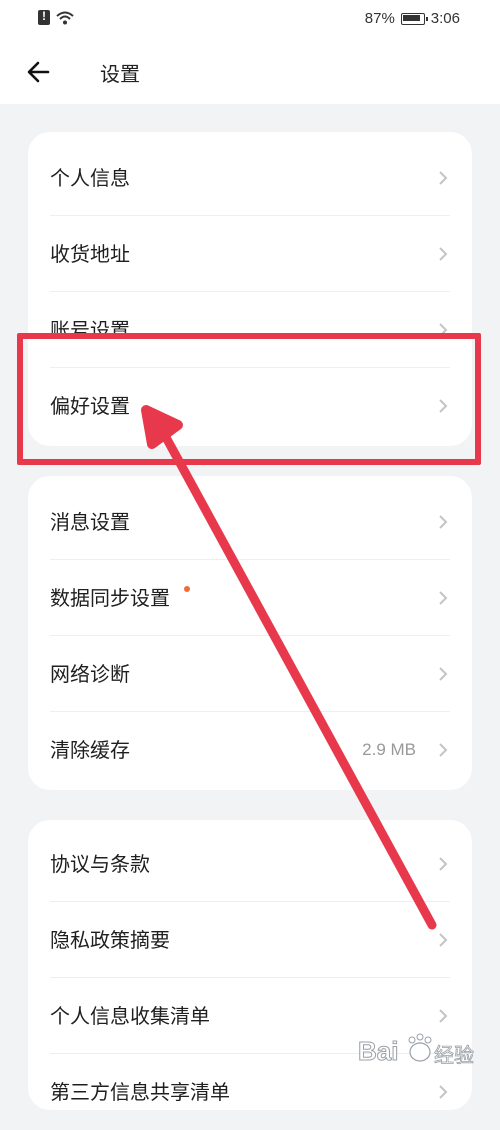 The height and width of the screenshot is (1130, 500). I want to click on row-label: 个人信息收集清单, so click(130, 1016).